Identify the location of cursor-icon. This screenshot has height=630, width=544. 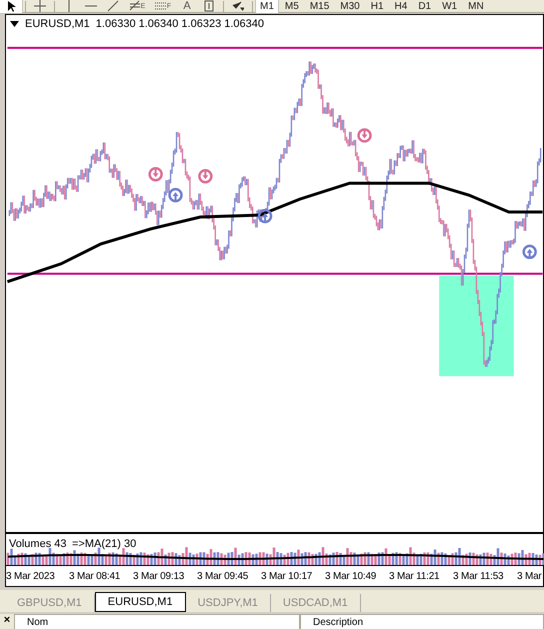
(11, 6).